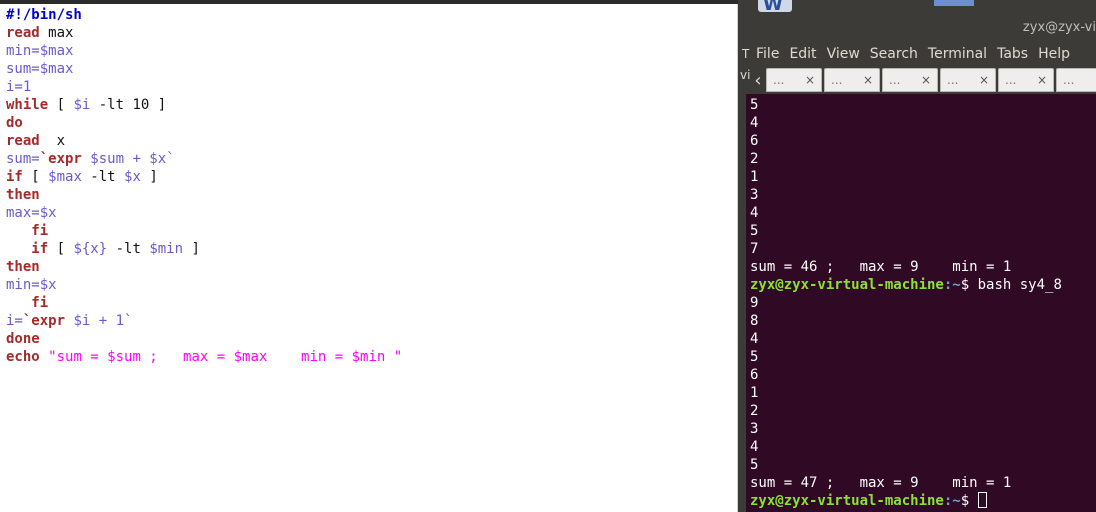 This screenshot has height=512, width=1096. Describe the element at coordinates (758, 80) in the screenshot. I see `chevron-left-icon: ‹` at that location.